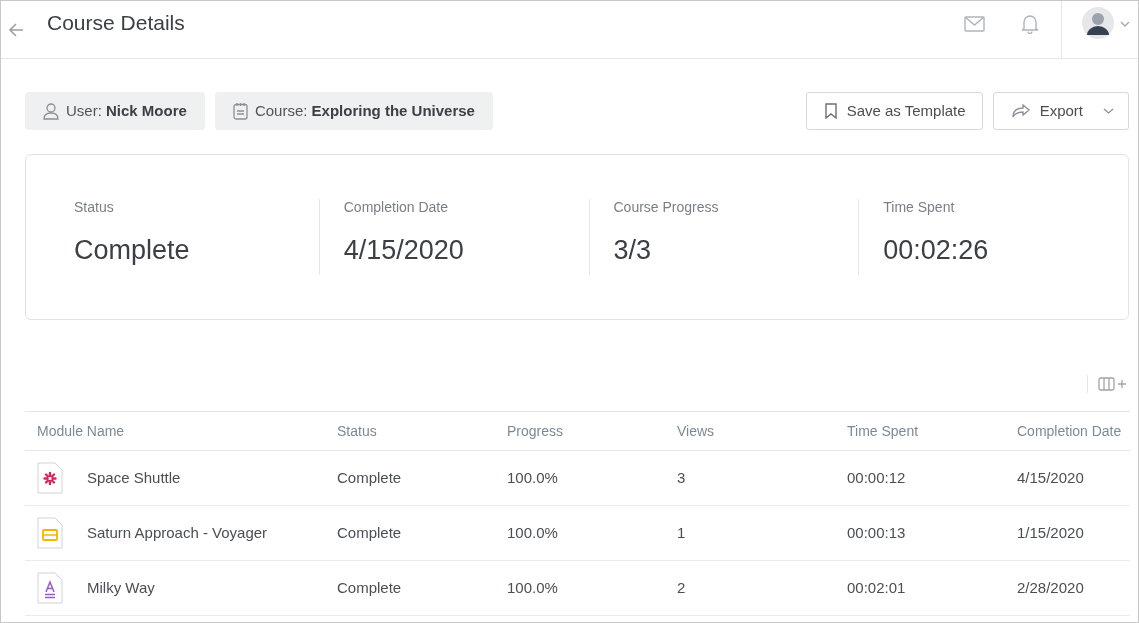 This screenshot has width=1139, height=623. Describe the element at coordinates (681, 532) in the screenshot. I see `table-cell-text: 1` at that location.